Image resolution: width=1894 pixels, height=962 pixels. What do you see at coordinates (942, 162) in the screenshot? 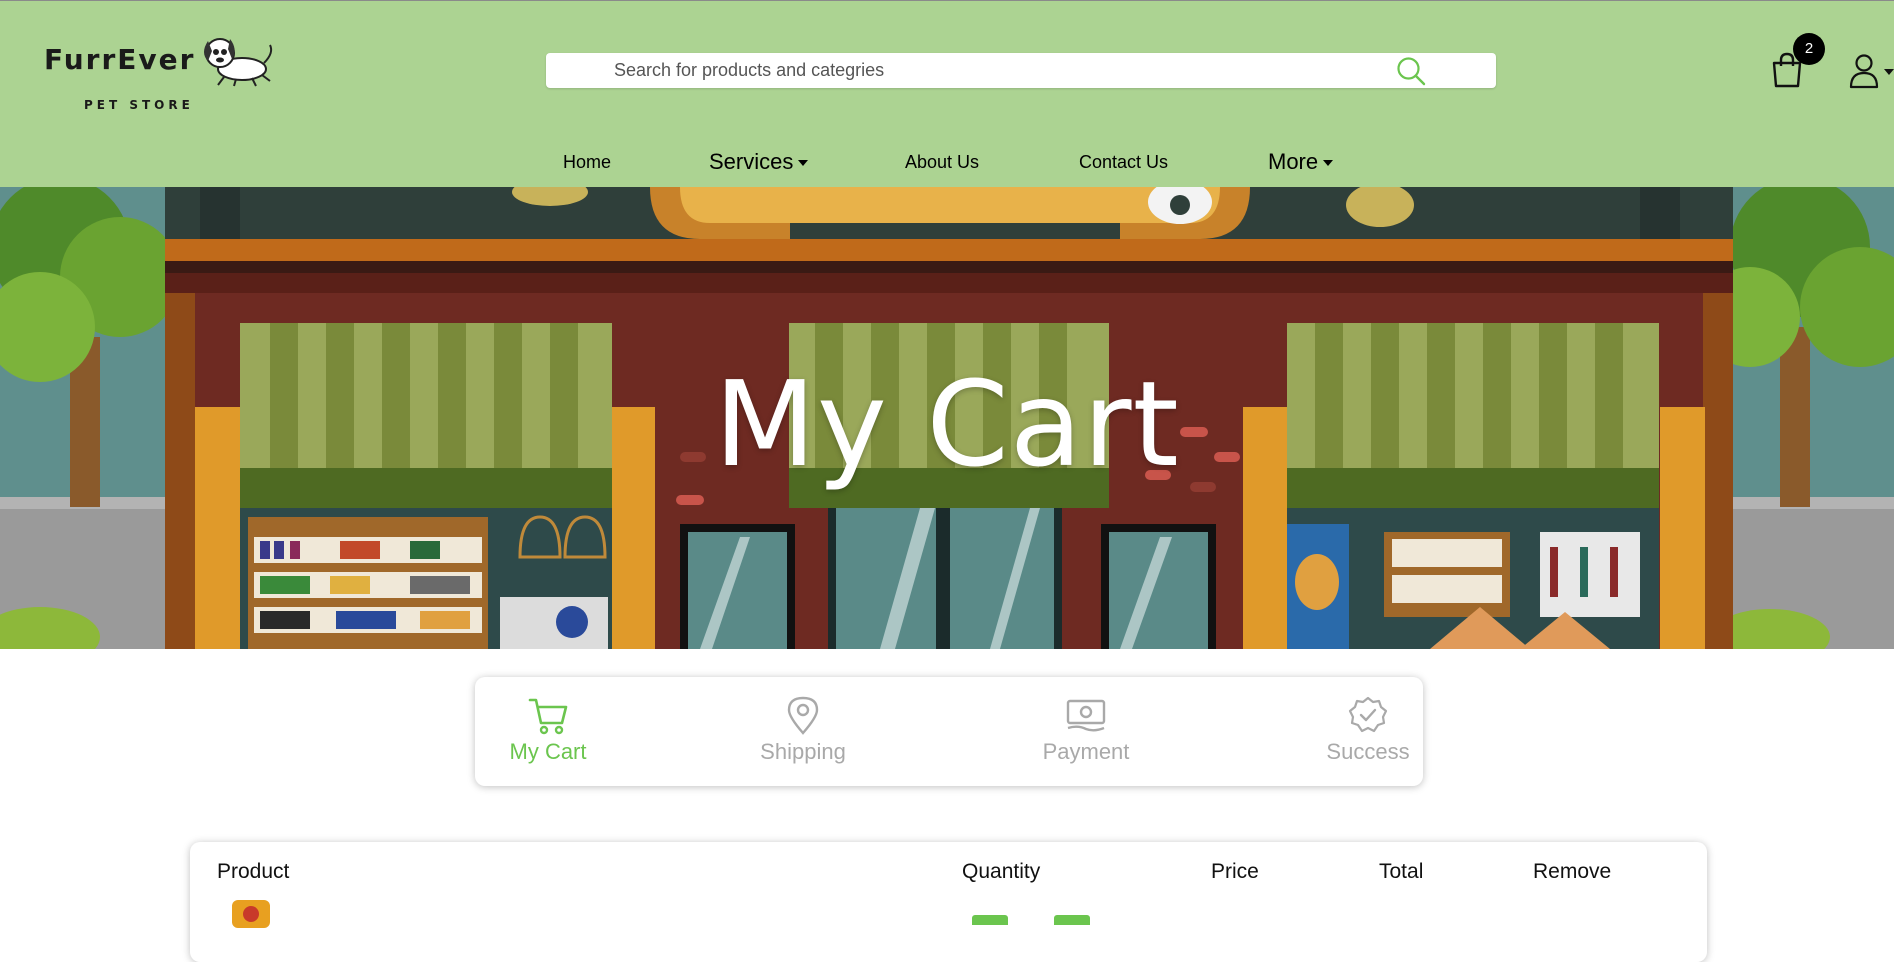
I see `nav-about: About Us` at bounding box center [942, 162].